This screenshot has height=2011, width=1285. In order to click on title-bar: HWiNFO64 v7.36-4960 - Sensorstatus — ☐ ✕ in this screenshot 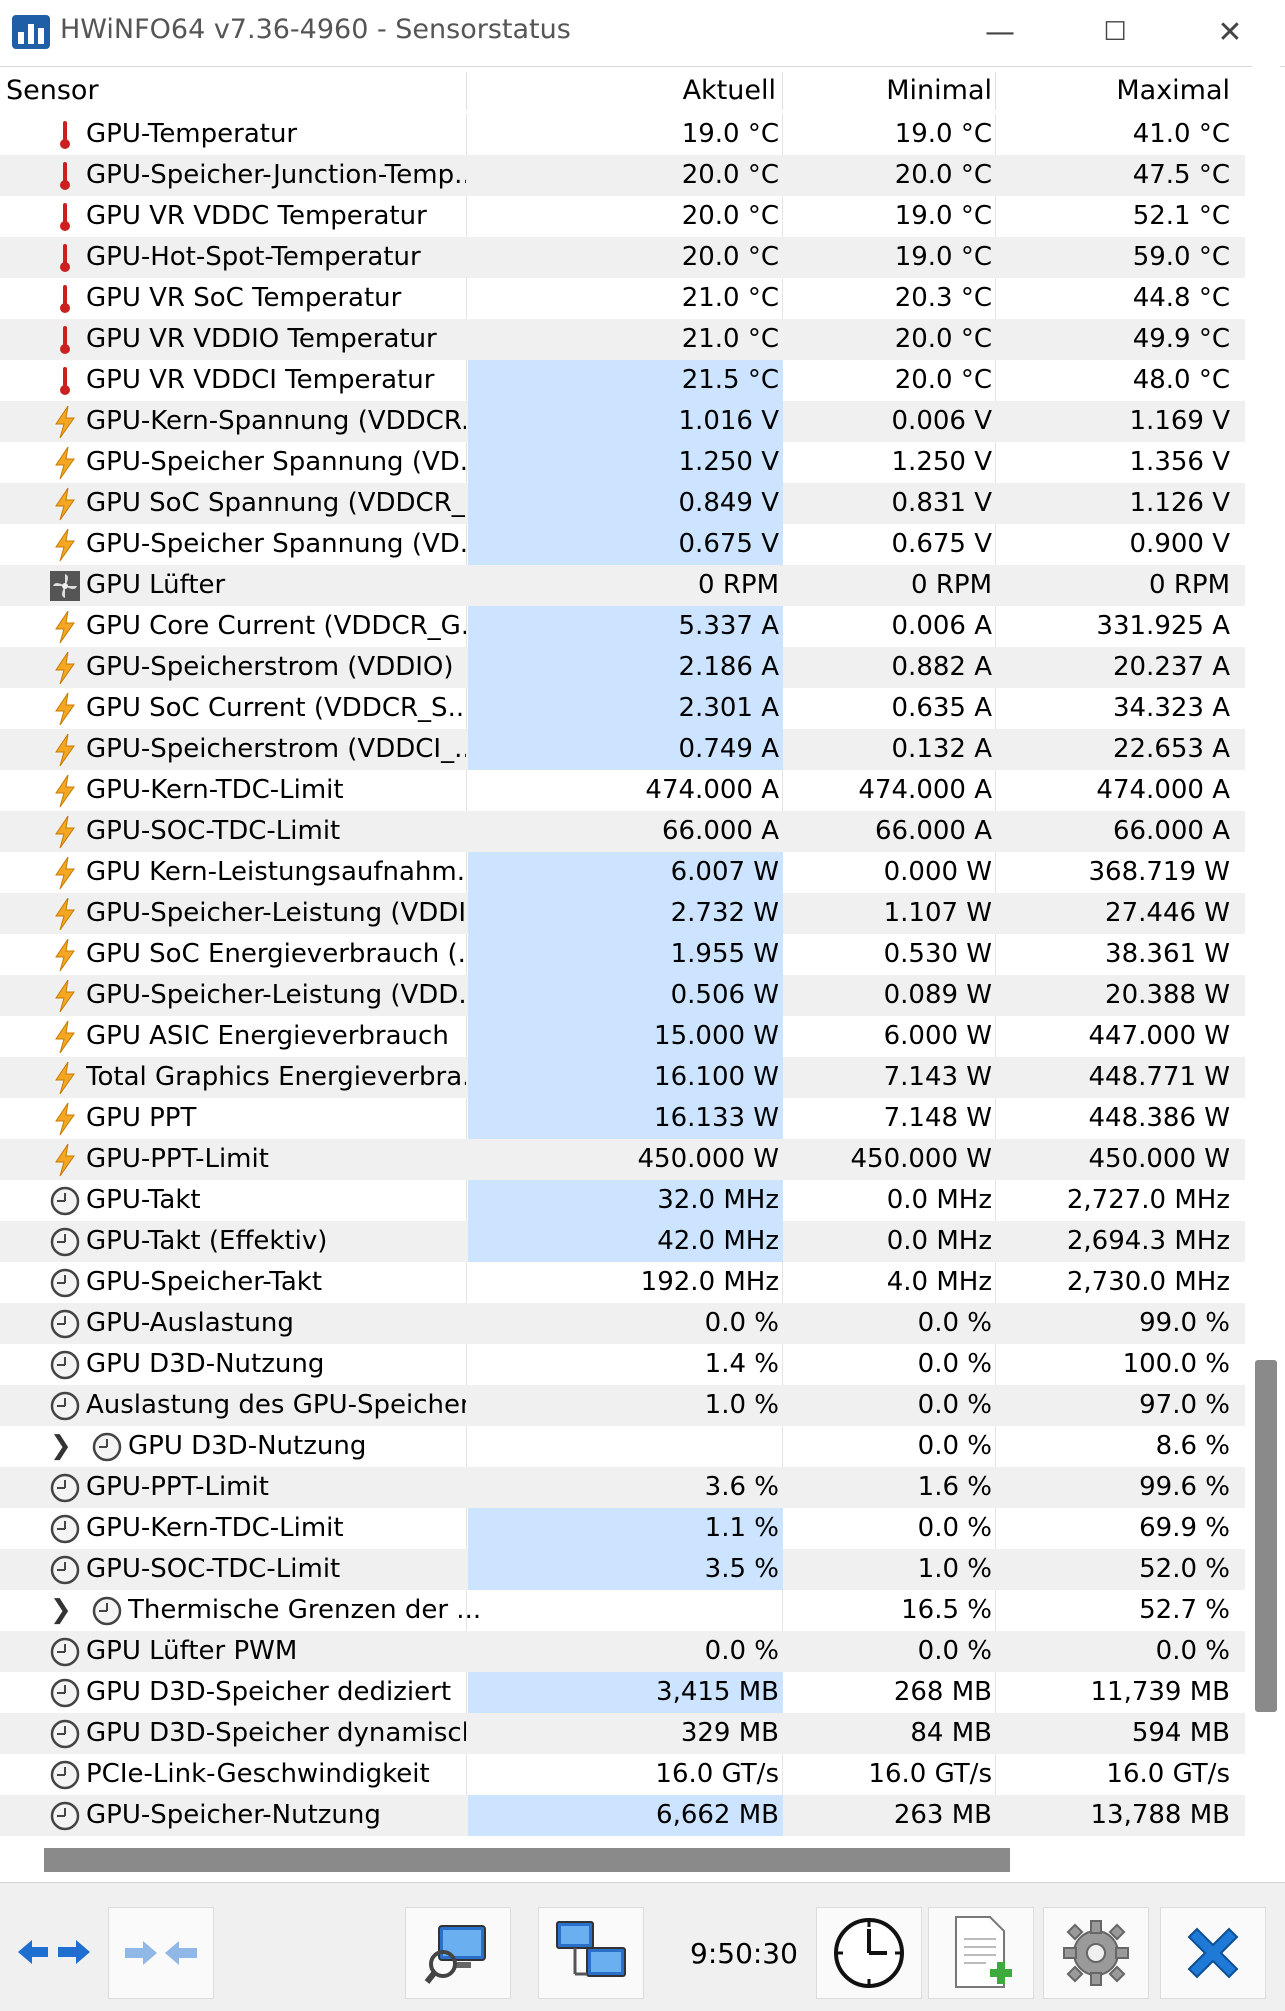, I will do `click(642, 33)`.